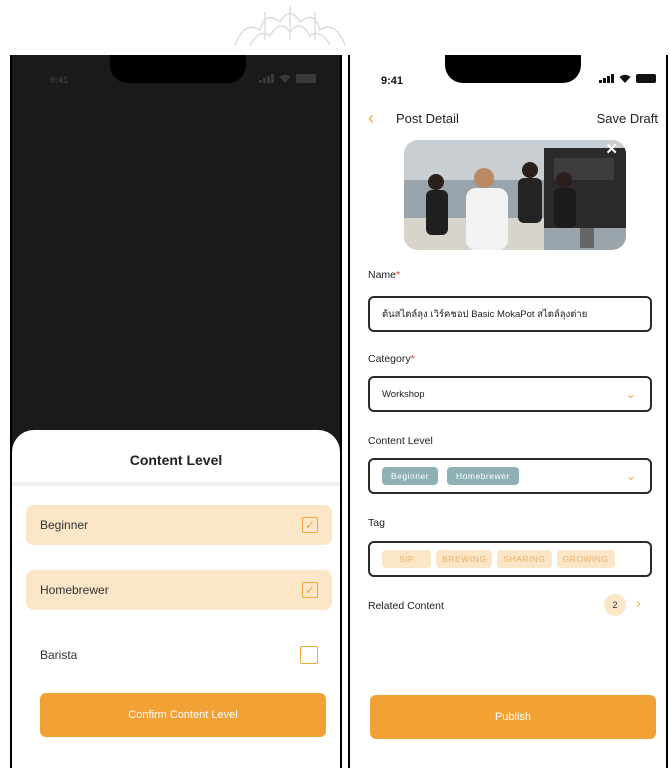 This screenshot has width=670, height=768. What do you see at coordinates (524, 559) in the screenshot?
I see `tag-pill: SHARING` at bounding box center [524, 559].